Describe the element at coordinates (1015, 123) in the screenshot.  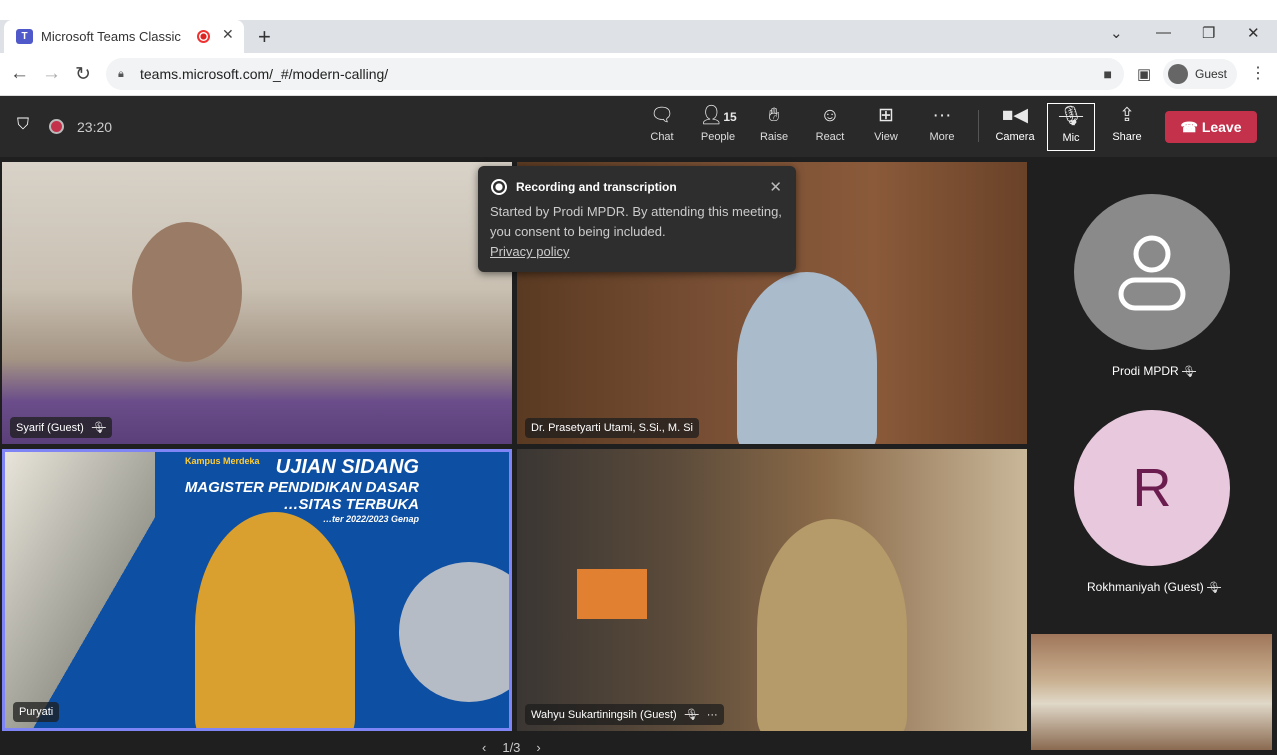
I see `camera-button: ■◀ Camera` at that location.